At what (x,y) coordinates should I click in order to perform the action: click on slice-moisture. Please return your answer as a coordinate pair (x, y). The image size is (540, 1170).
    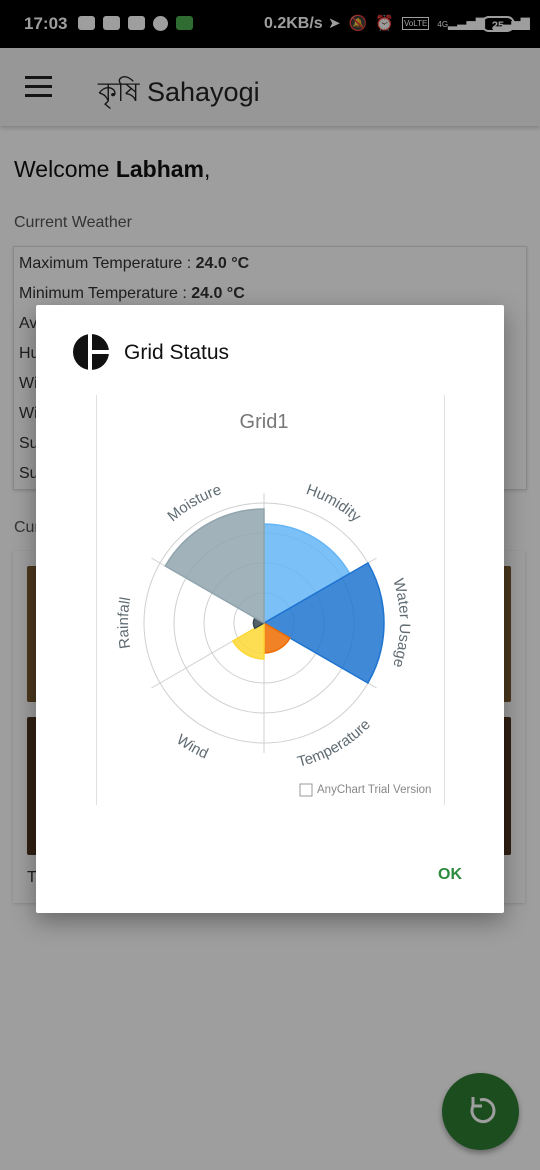
    Looking at the image, I should click on (214, 566).